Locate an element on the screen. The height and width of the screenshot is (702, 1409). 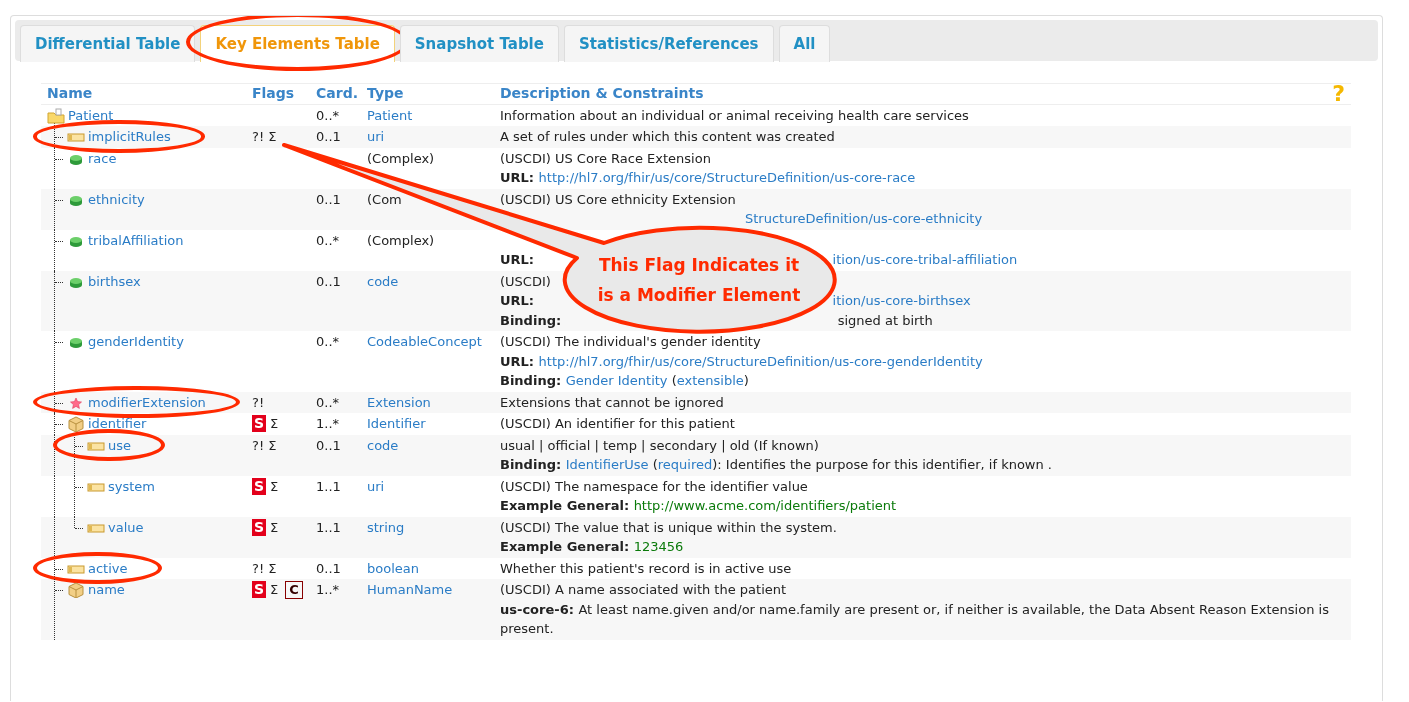
tab: All is located at coordinates (804, 43).